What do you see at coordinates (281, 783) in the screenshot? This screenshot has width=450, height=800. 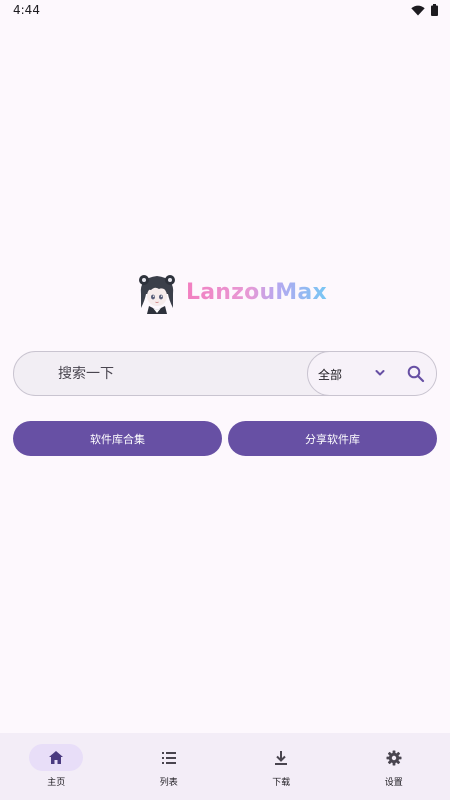 I see `nav-label-download: 下载` at bounding box center [281, 783].